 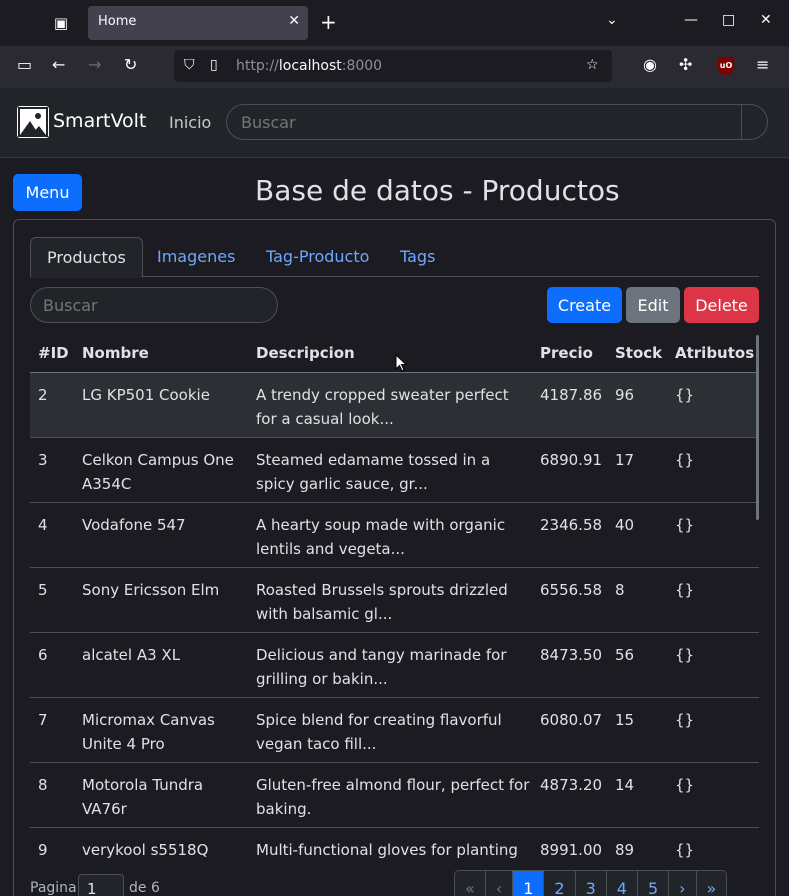 I want to click on brand-logo-icon, so click(x=33, y=122).